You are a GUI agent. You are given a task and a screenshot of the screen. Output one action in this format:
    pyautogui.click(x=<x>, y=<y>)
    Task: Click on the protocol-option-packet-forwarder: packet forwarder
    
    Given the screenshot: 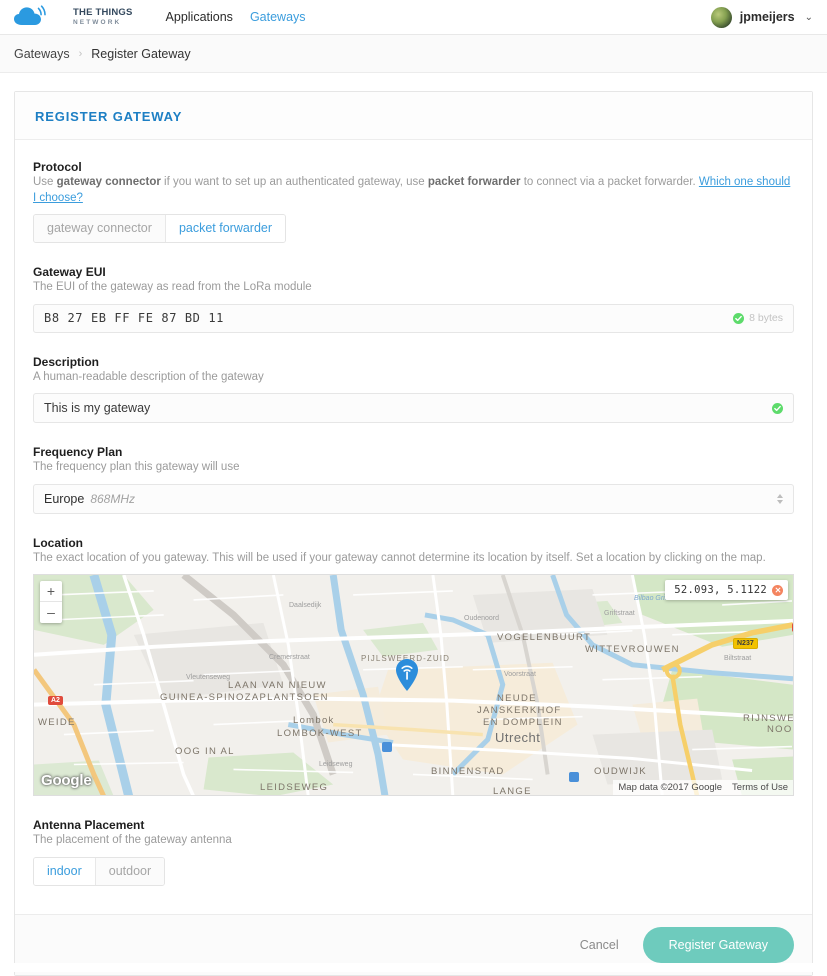 What is the action you would take?
    pyautogui.click(x=225, y=229)
    